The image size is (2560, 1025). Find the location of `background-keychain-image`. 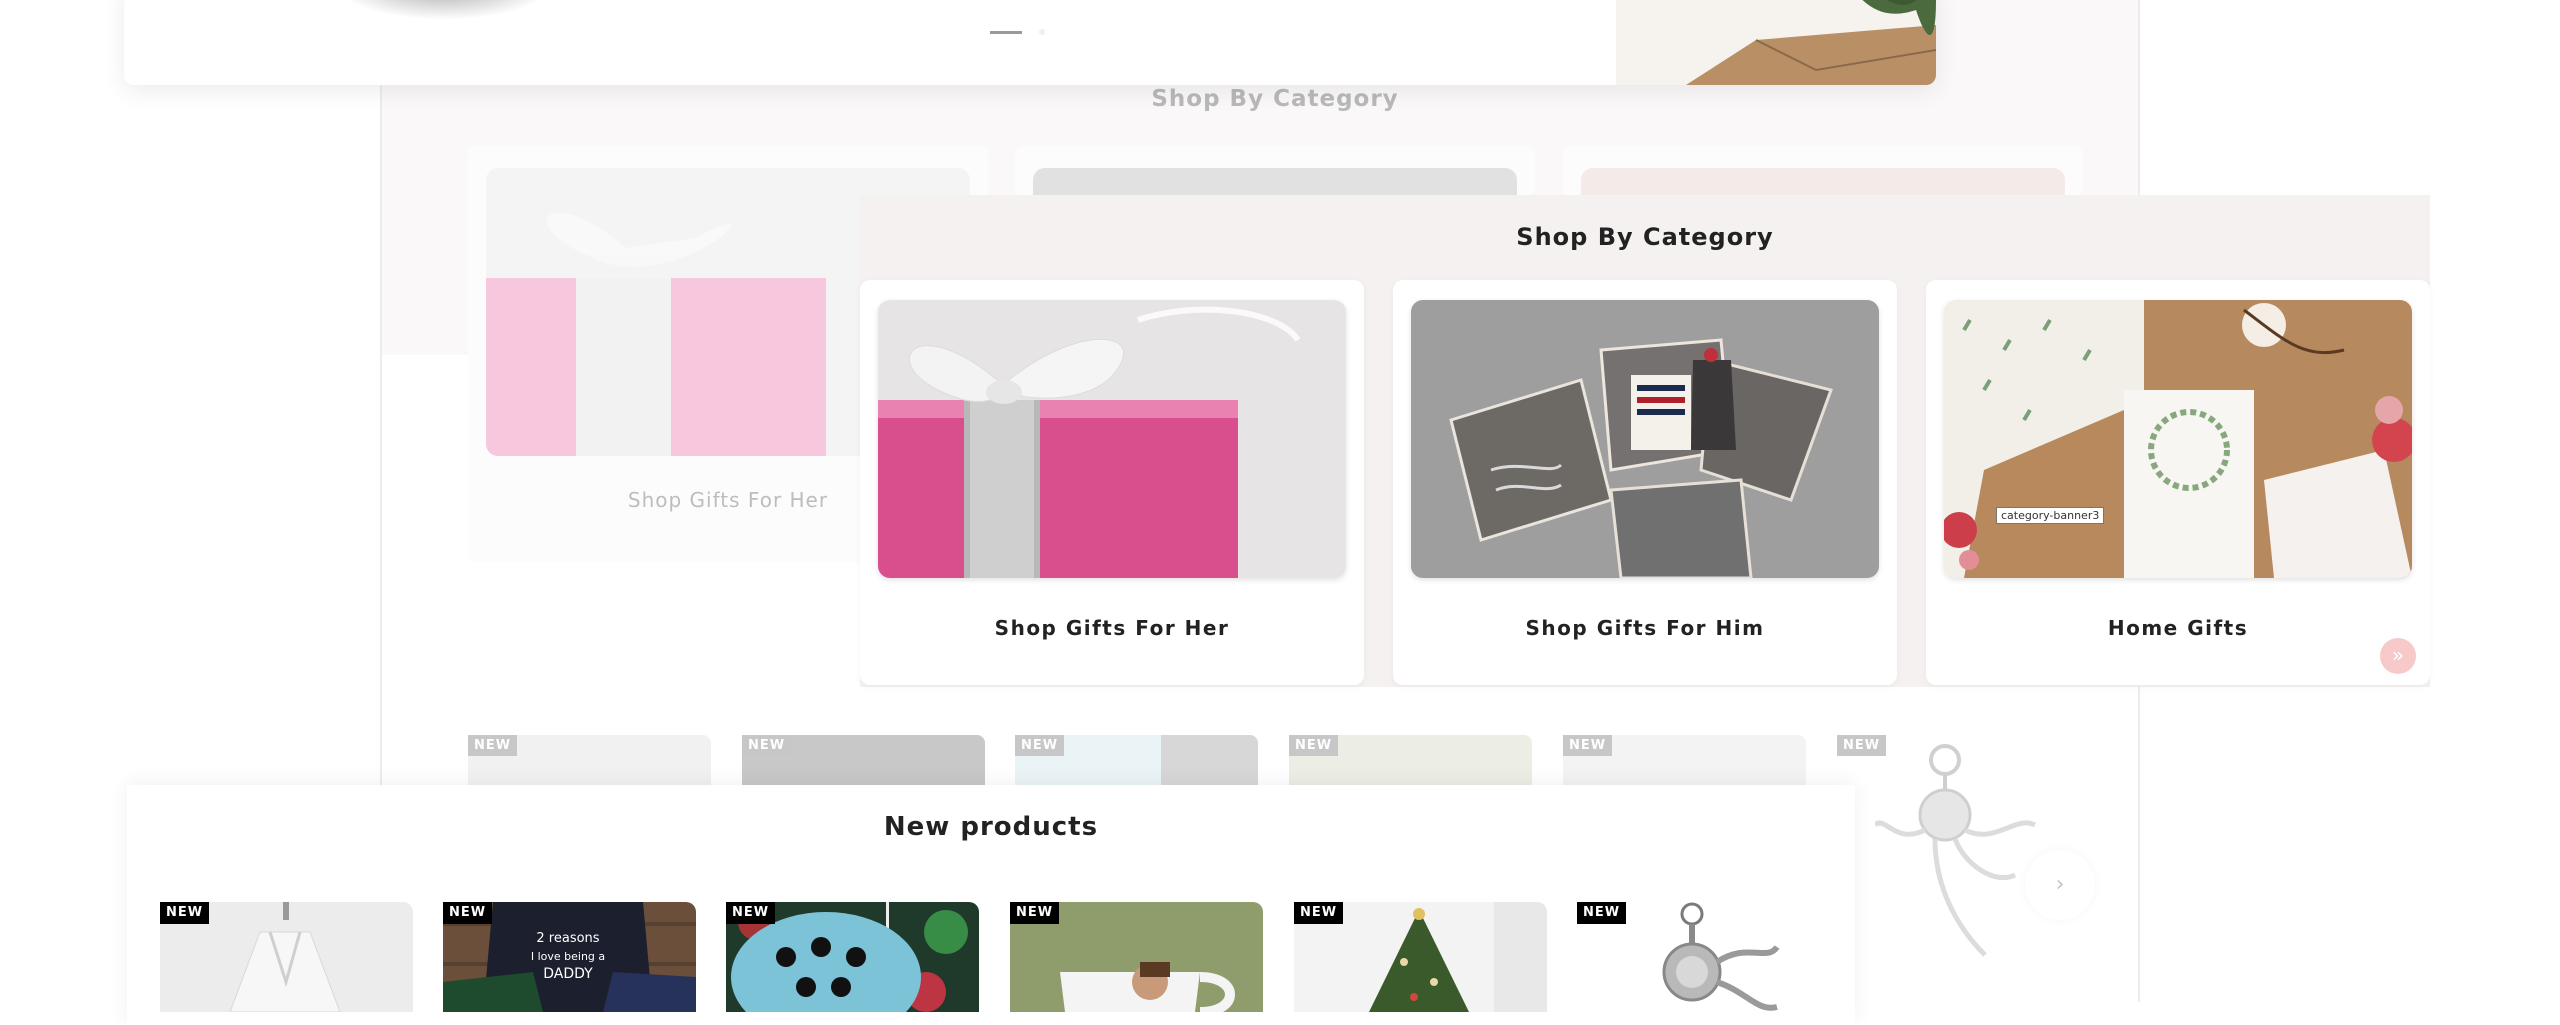

background-keychain-image is located at coordinates (1956, 850).